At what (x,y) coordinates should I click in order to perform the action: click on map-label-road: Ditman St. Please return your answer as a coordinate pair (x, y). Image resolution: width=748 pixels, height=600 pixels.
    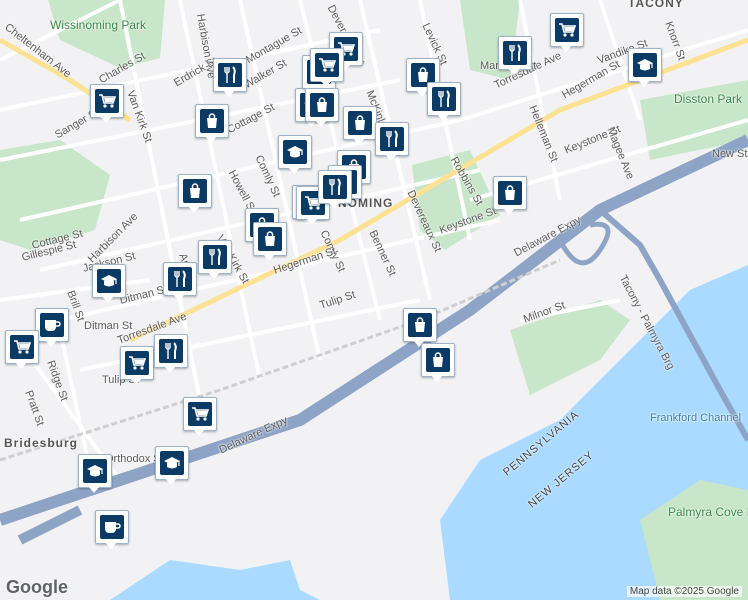
    Looking at the image, I should click on (108, 326).